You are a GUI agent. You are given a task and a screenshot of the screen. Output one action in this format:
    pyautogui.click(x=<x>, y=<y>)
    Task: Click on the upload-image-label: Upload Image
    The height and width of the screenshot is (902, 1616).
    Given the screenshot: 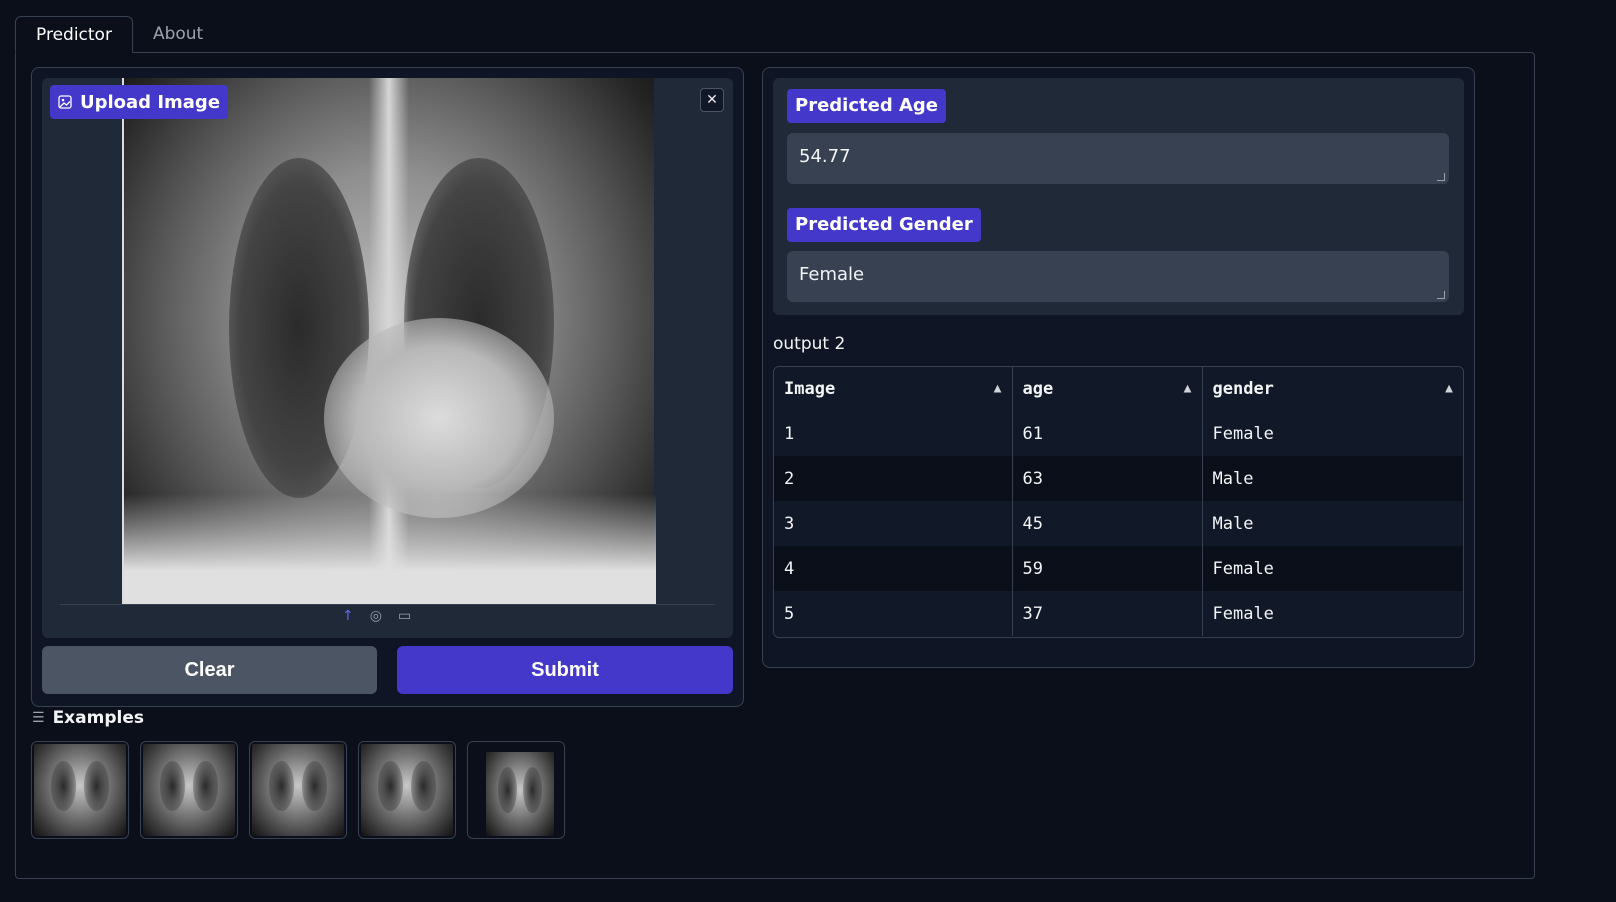 What is the action you would take?
    pyautogui.click(x=139, y=102)
    